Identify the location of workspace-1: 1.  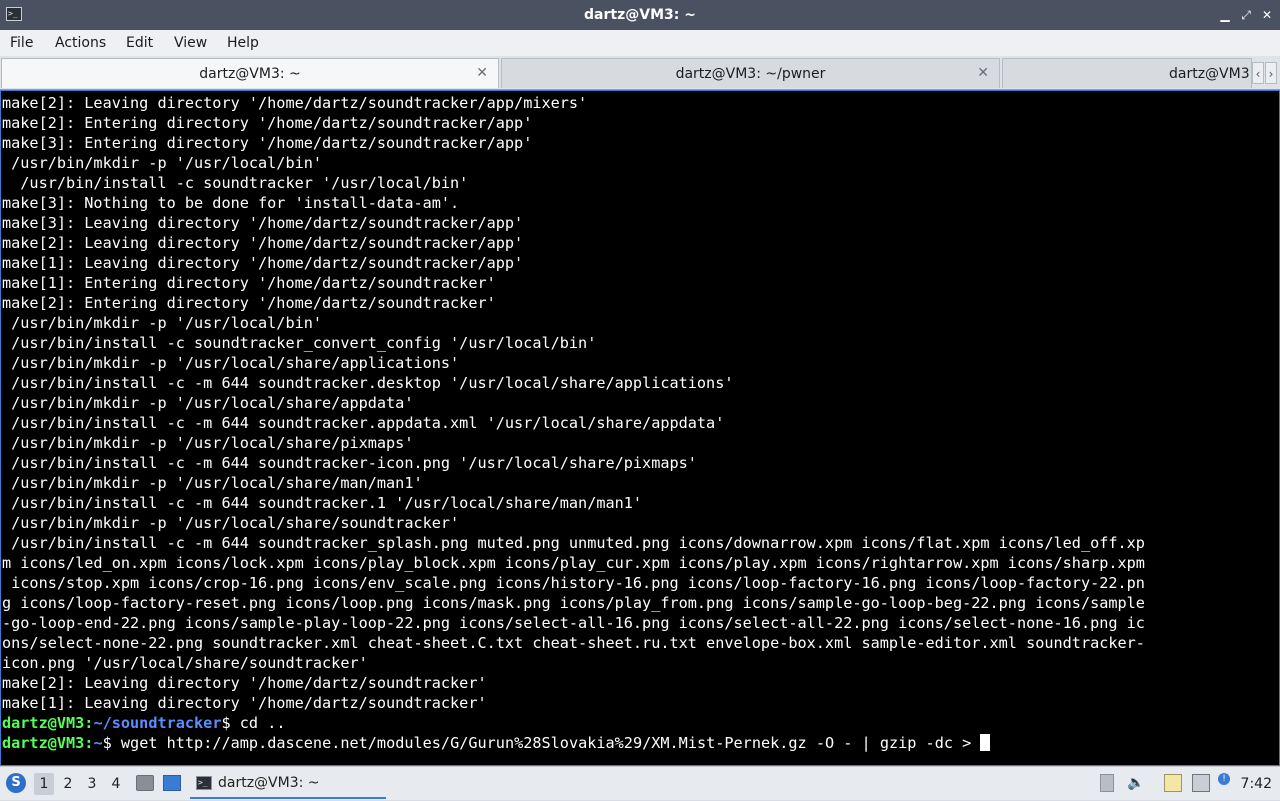
(44, 784).